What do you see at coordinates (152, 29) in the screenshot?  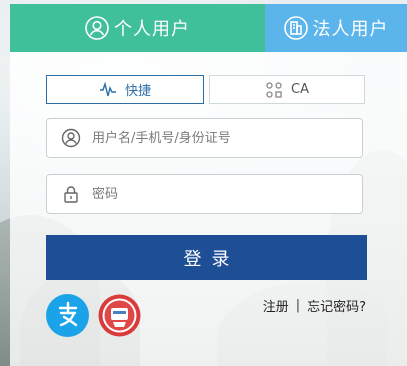 I see `tab-personal-label: 个人用户` at bounding box center [152, 29].